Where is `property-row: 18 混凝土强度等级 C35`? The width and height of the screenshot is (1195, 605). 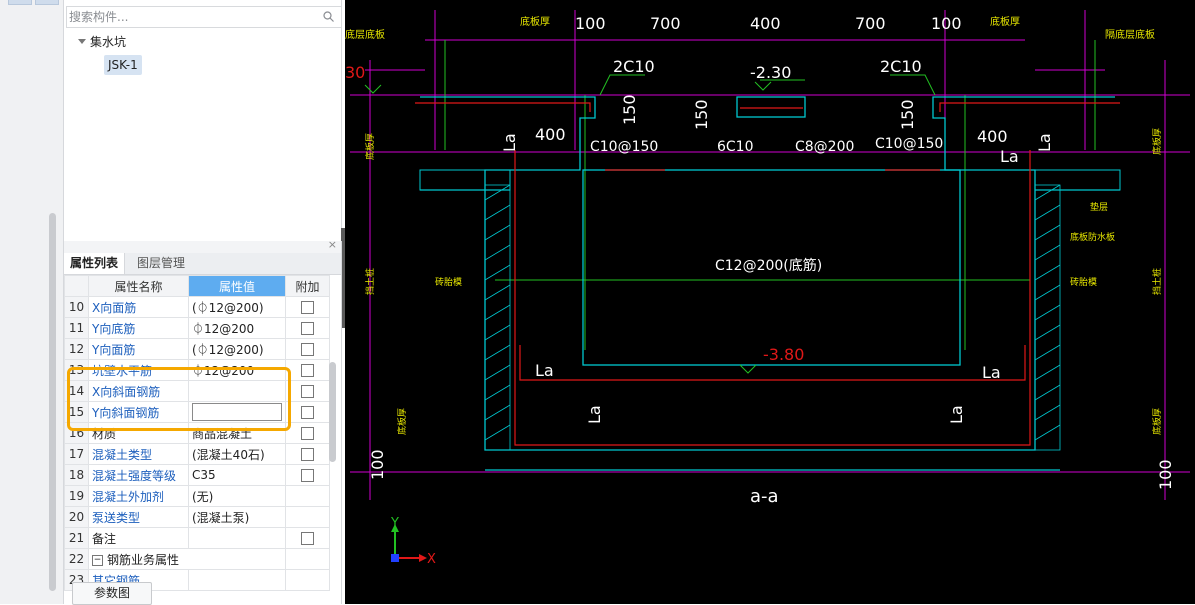 property-row: 18 混凝土强度等级 C35 is located at coordinates (197, 475).